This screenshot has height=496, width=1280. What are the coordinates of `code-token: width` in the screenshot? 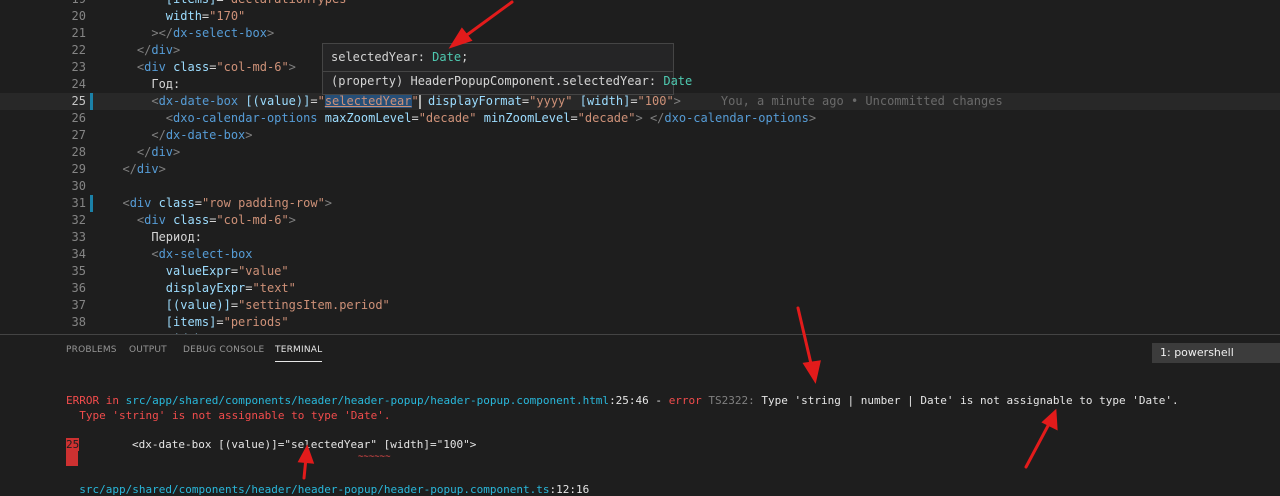 It's located at (183, 16).